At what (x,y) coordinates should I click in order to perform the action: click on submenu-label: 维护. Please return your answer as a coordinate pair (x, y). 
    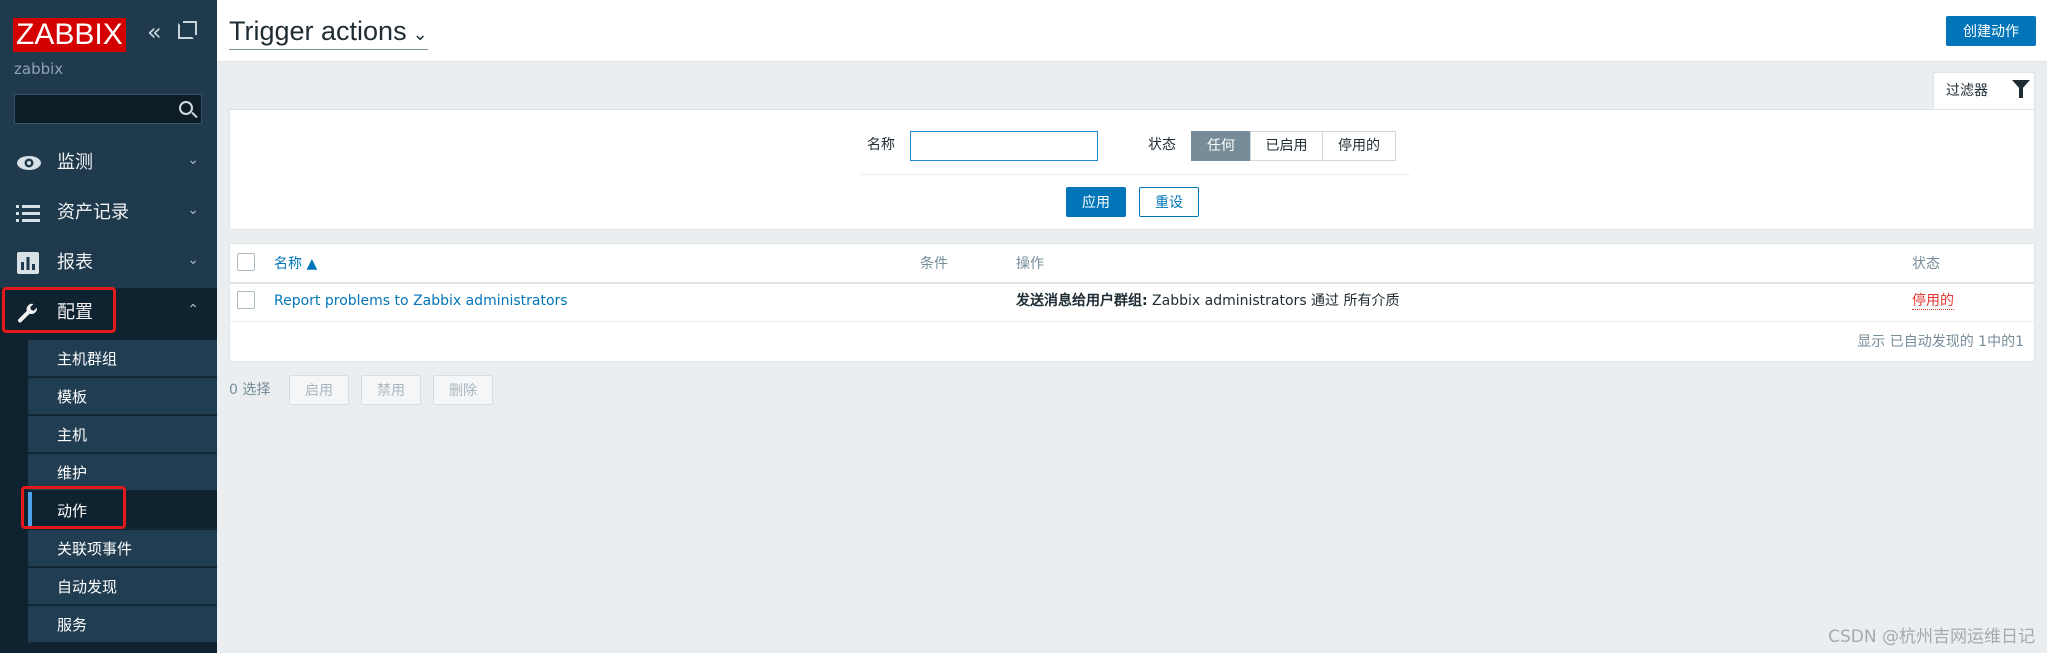
    Looking at the image, I should click on (72, 473).